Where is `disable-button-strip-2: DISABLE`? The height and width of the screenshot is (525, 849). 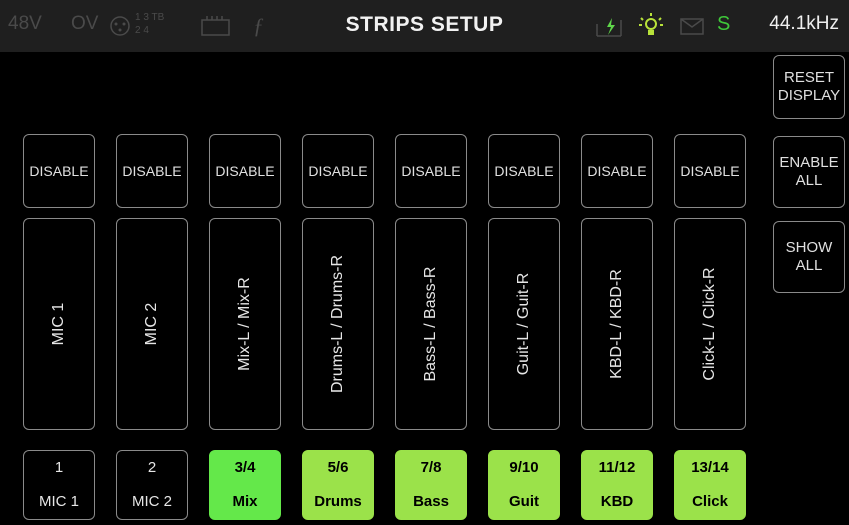
disable-button-strip-2: DISABLE is located at coordinates (152, 171).